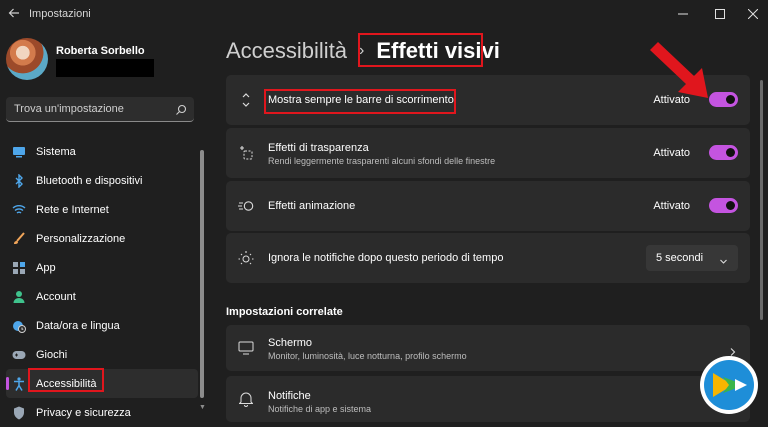  I want to click on monitor-icon, so click(19, 152).